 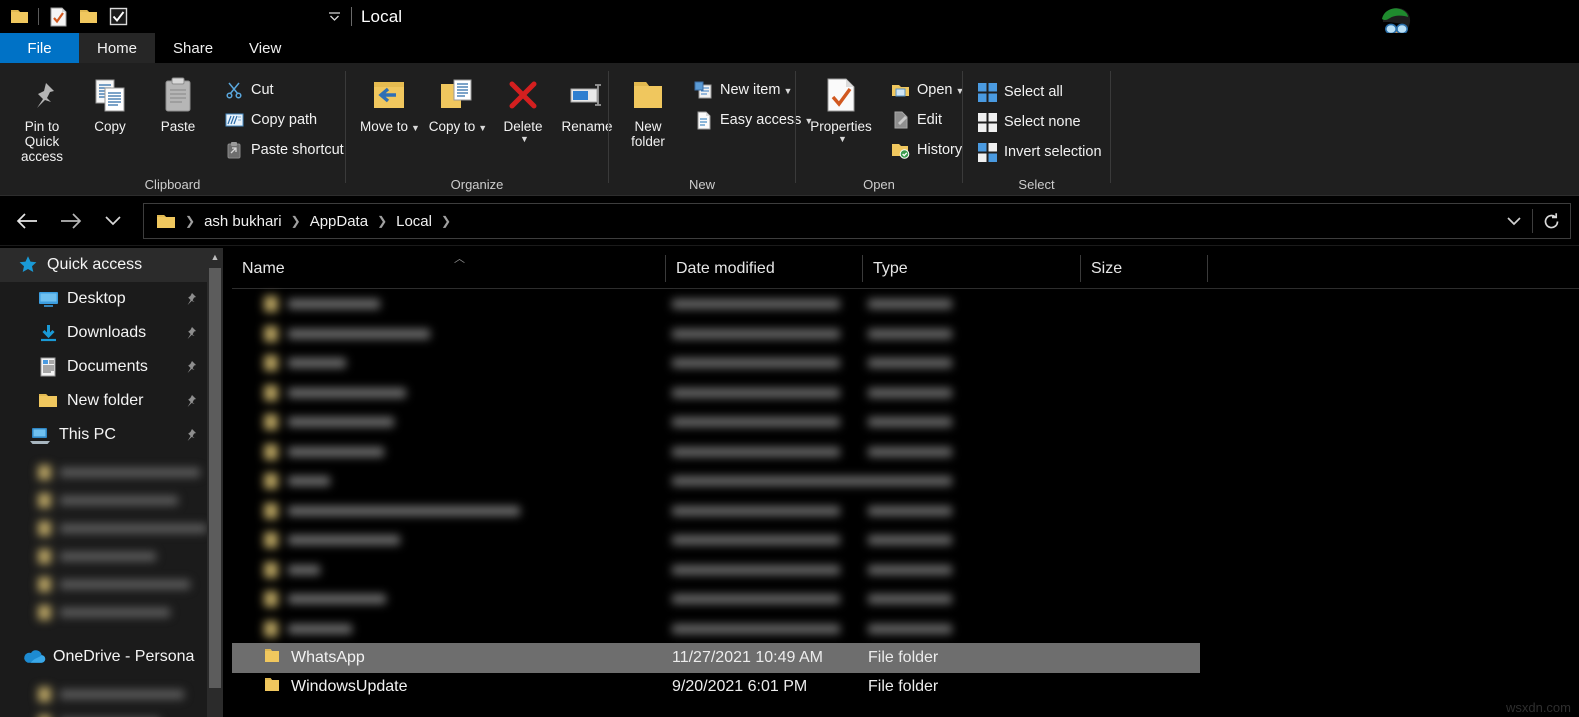 I want to click on move-to-icon, so click(x=390, y=95).